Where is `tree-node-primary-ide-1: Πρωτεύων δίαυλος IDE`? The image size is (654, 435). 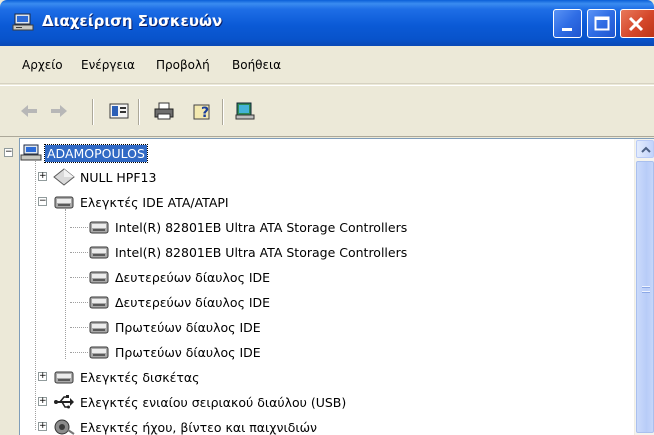 tree-node-primary-ide-1: Πρωτεύων δίαυλος IDE is located at coordinates (175, 327).